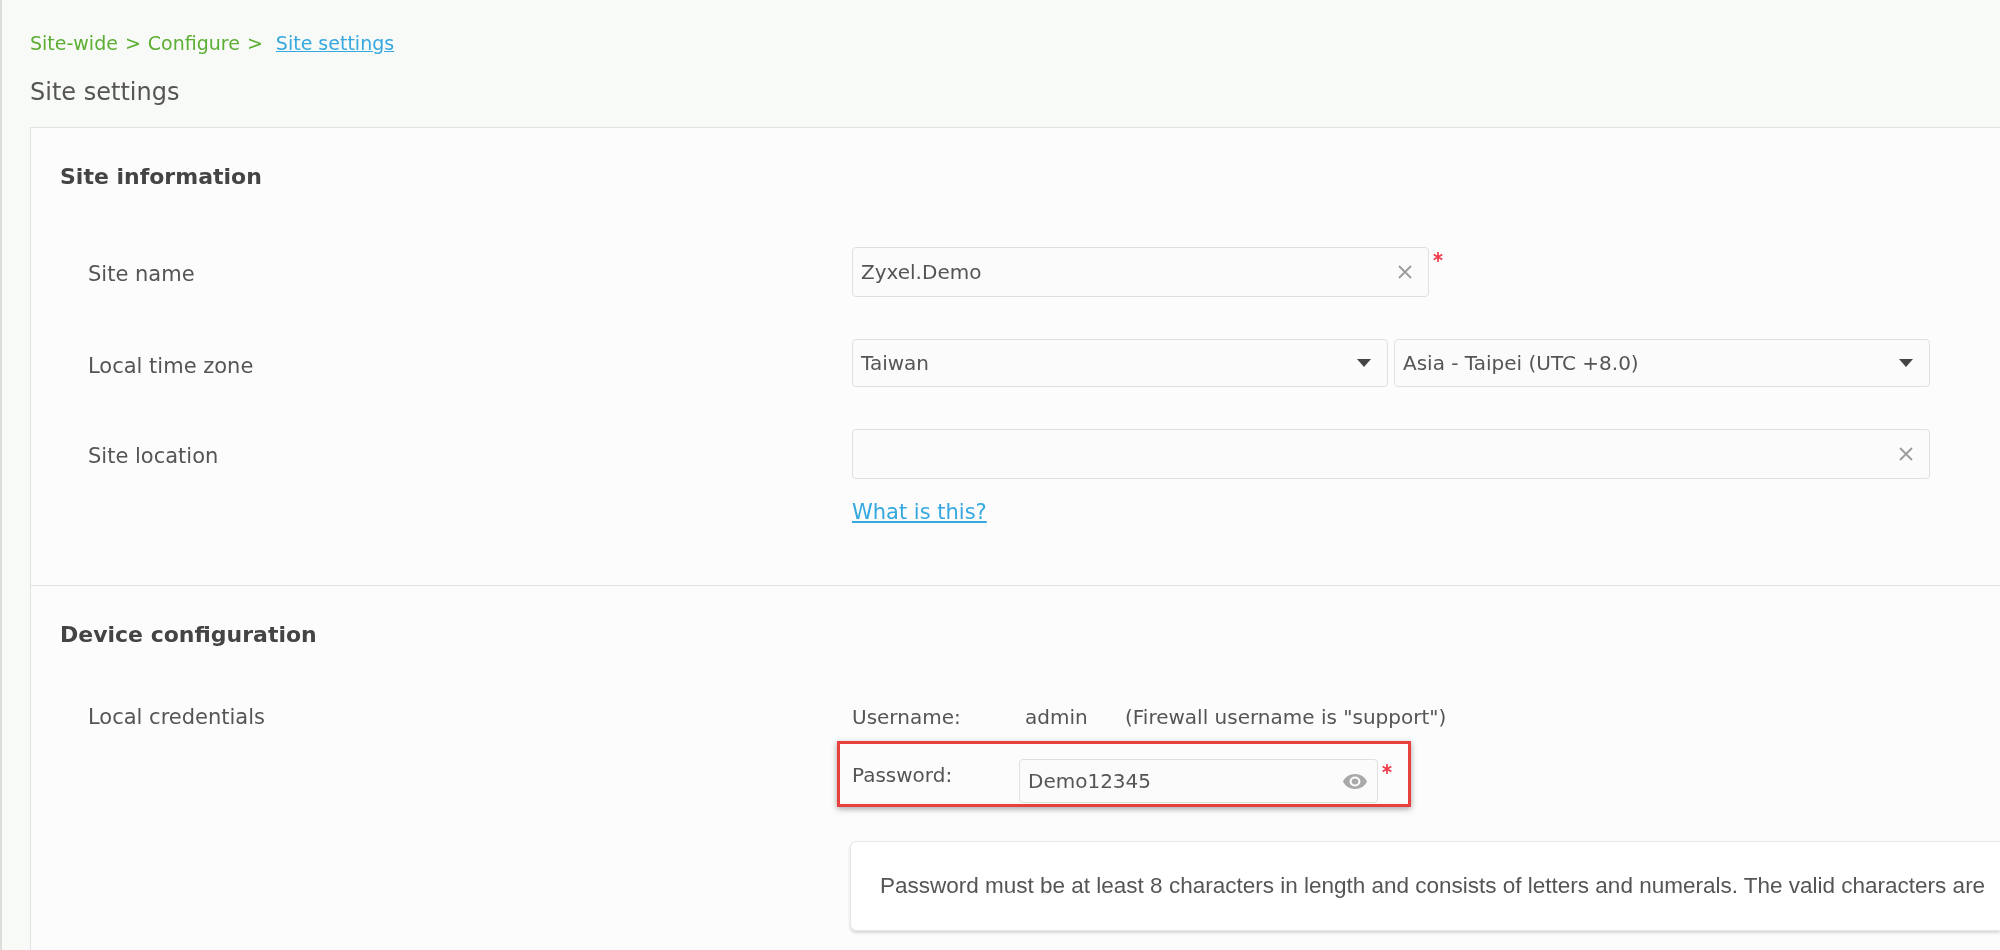  What do you see at coordinates (161, 177) in the screenshot?
I see `section-title: Site information` at bounding box center [161, 177].